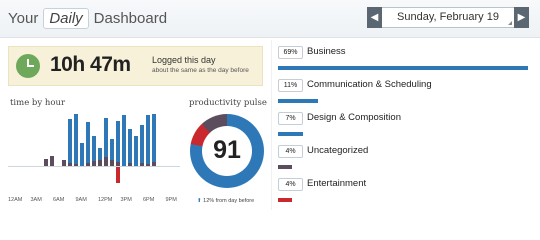  I want to click on category-name: Uncategorized, so click(337, 150).